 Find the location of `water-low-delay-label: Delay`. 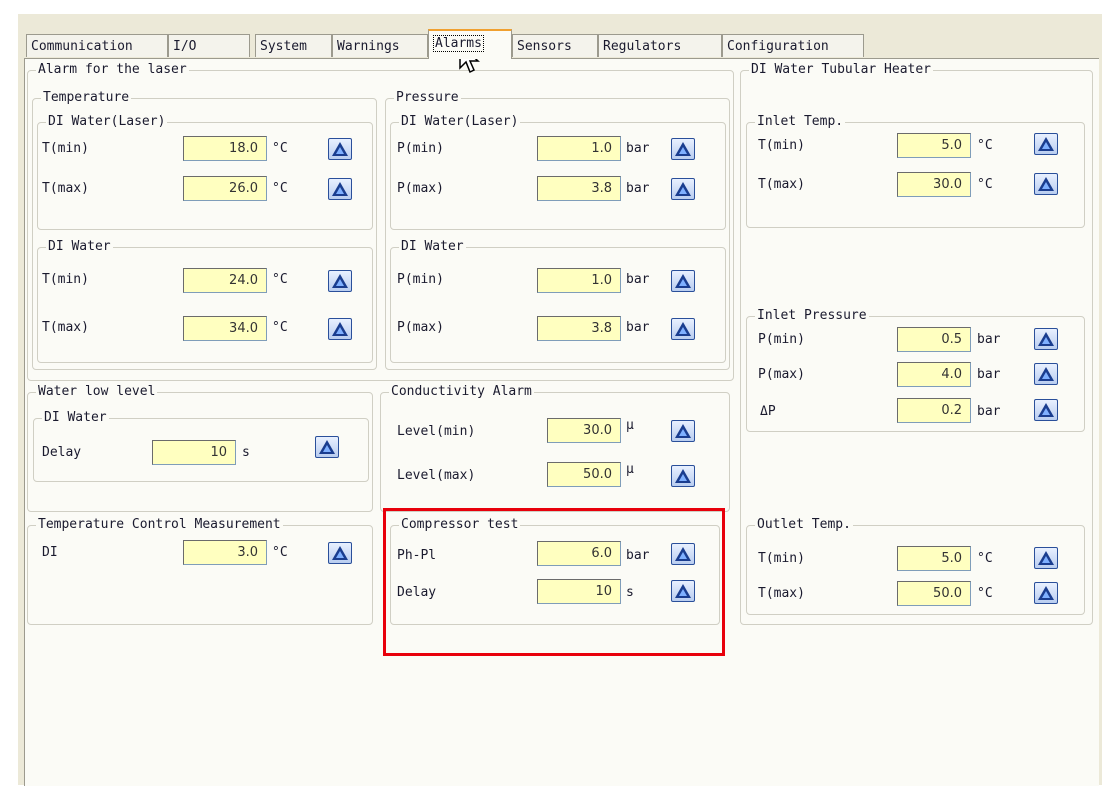

water-low-delay-label: Delay is located at coordinates (62, 452).